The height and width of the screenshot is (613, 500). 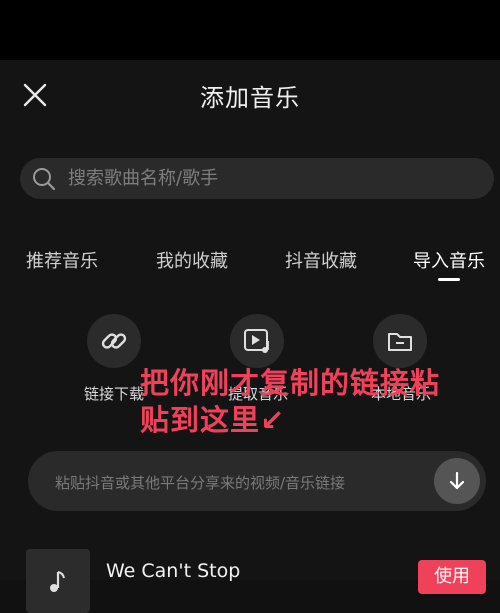 I want to click on music-note-icon, so click(x=57, y=581).